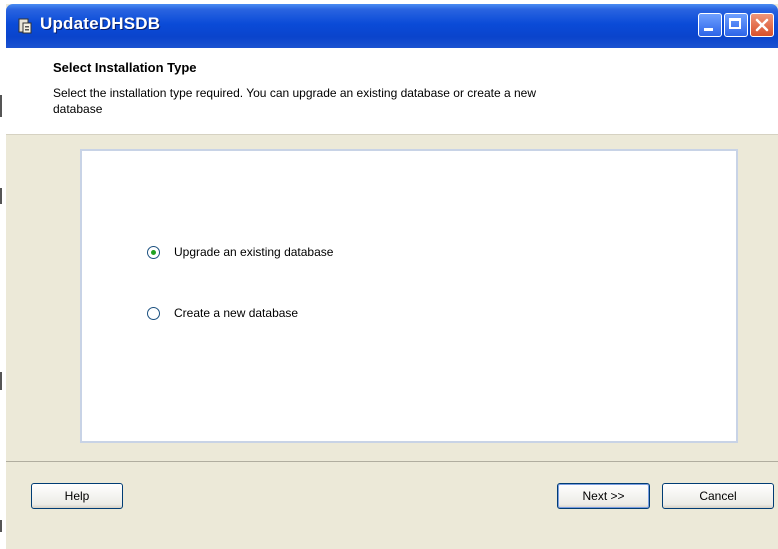  What do you see at coordinates (100, 23) in the screenshot?
I see `window-title: UpdateDHSDB` at bounding box center [100, 23].